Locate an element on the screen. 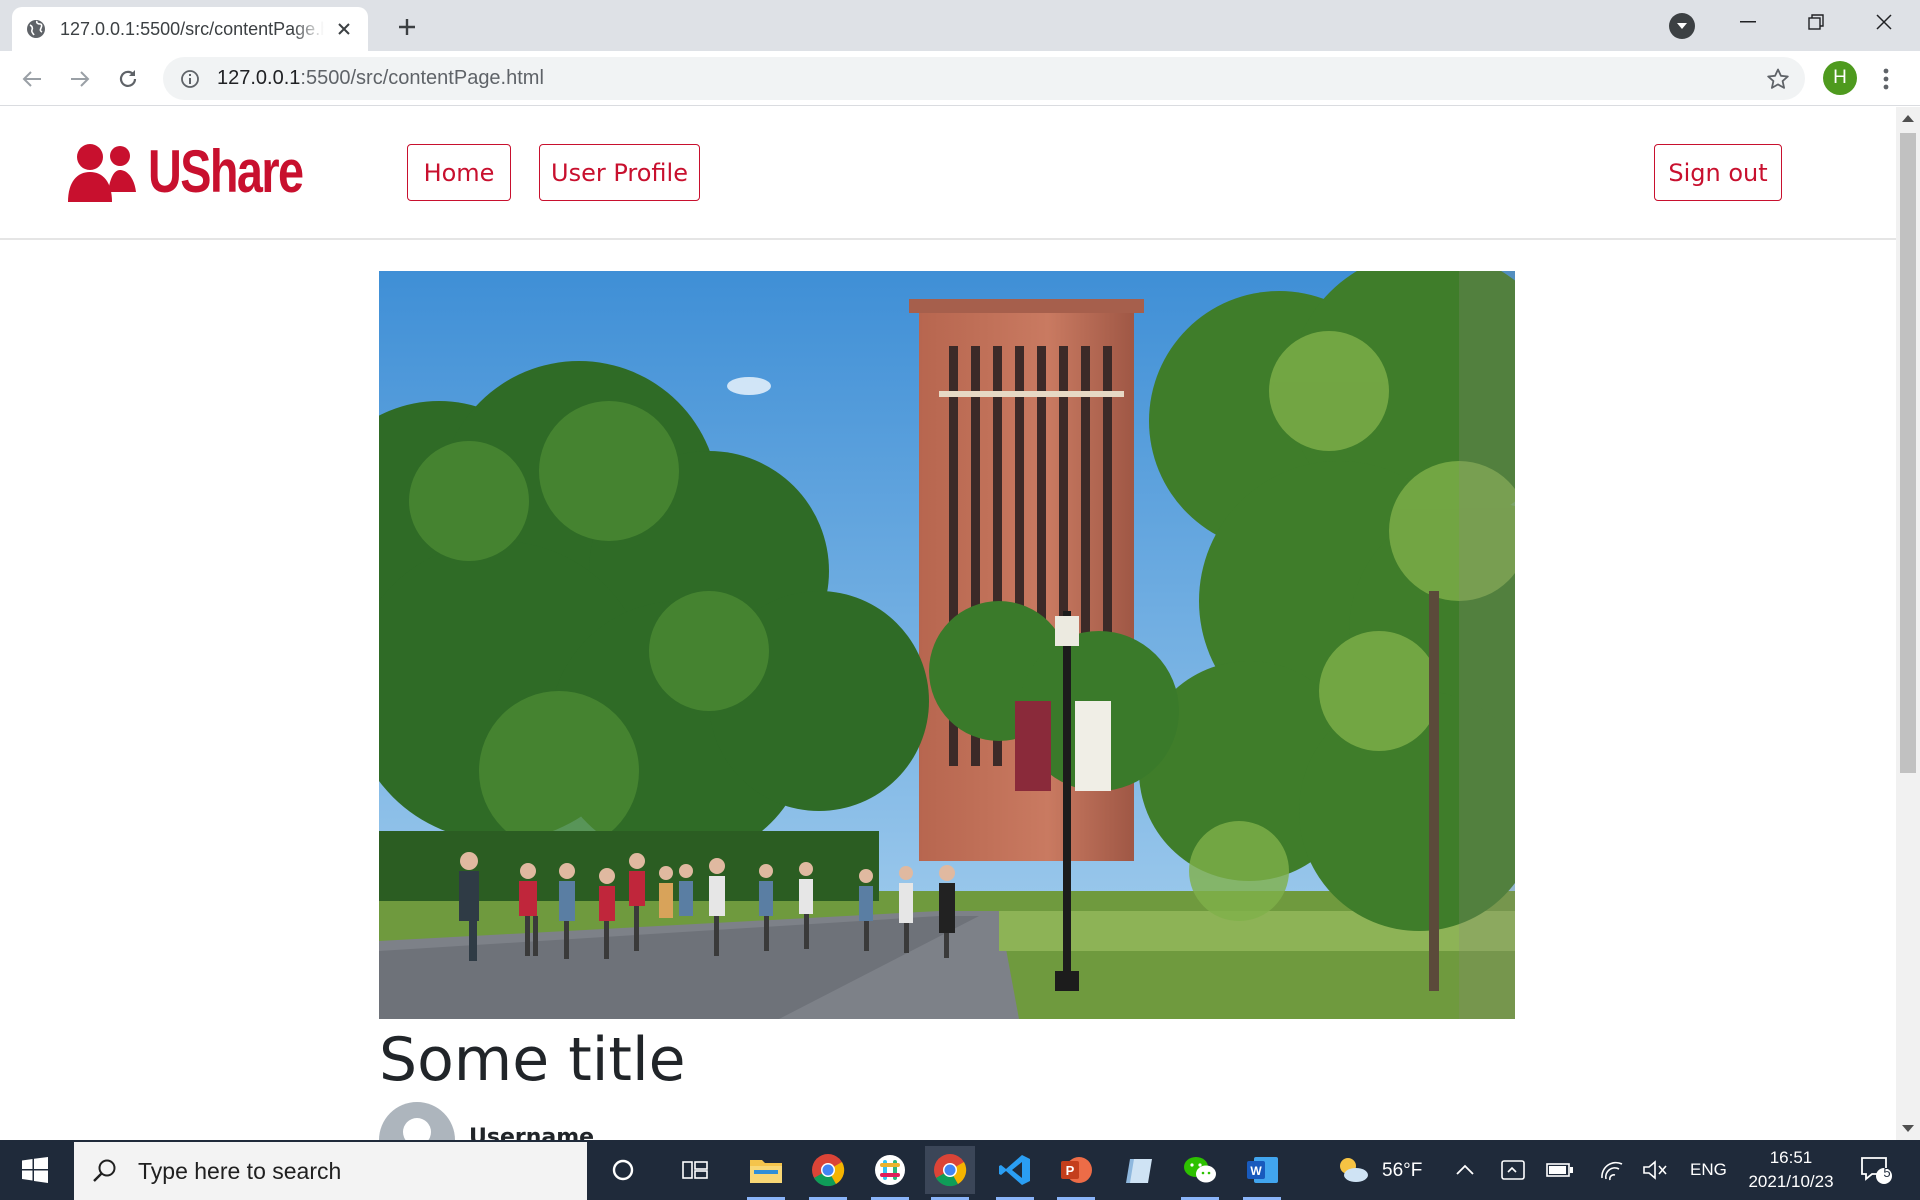 This screenshot has height=1200, width=1920. browser-toolbar: 127.0.0.1:5500/src/contentPage.html H is located at coordinates (960, 78).